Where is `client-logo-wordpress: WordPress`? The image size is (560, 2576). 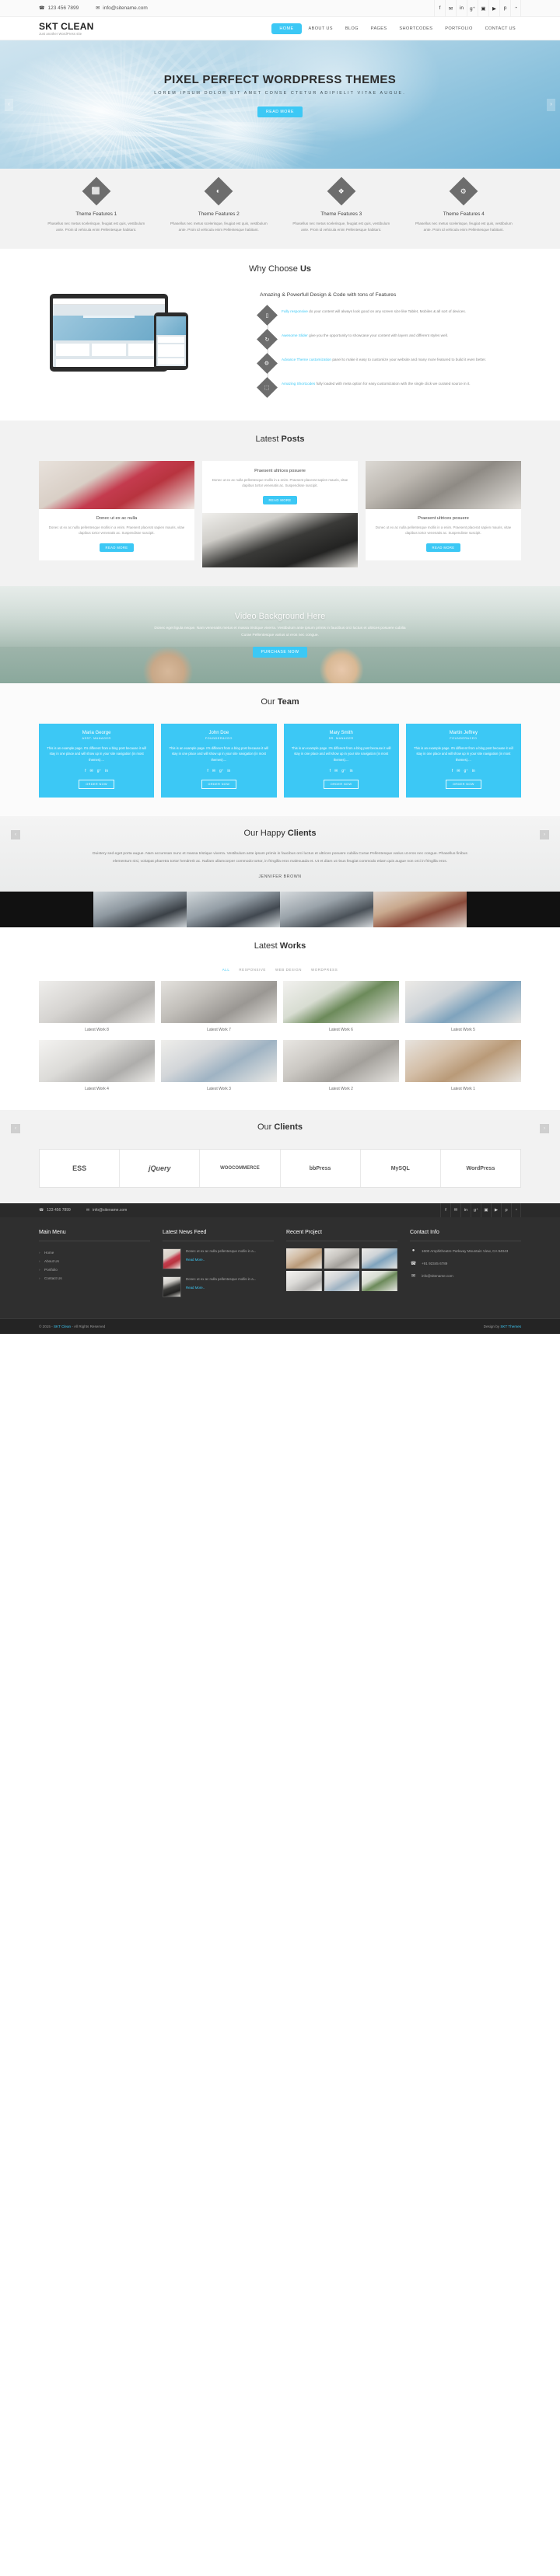 client-logo-wordpress: WordPress is located at coordinates (481, 1169).